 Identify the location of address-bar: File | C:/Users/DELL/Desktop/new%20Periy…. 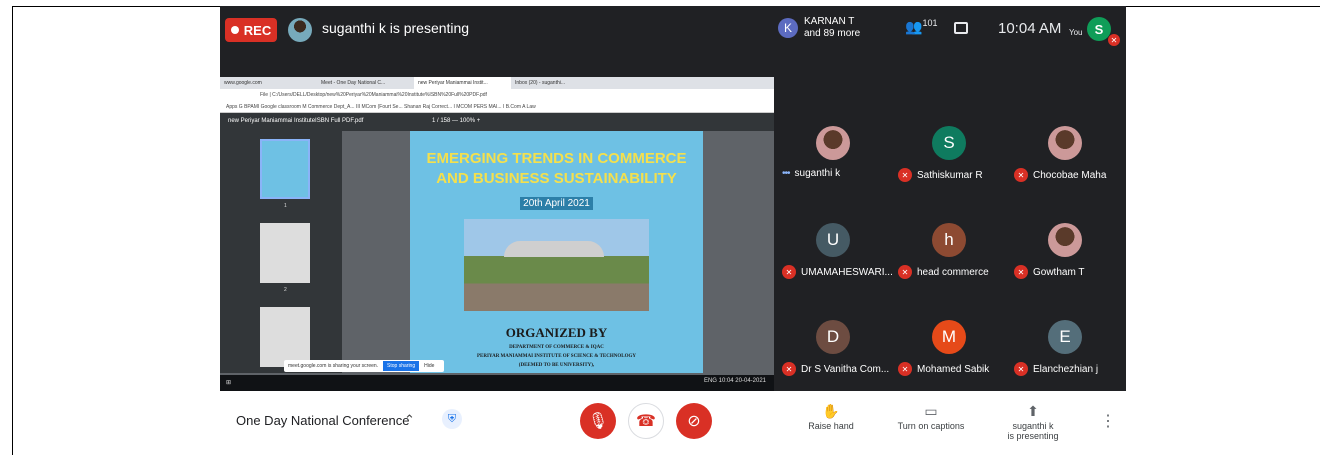
(497, 95).